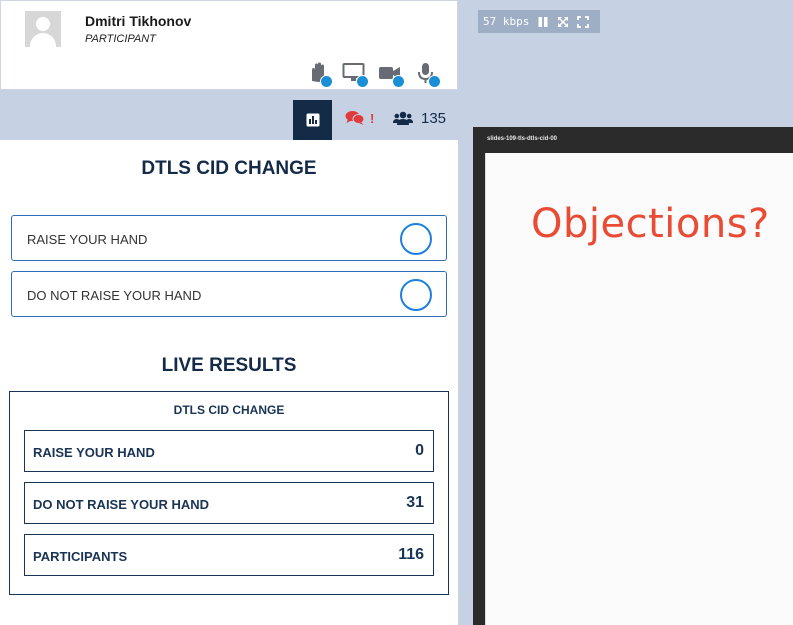  What do you see at coordinates (583, 21) in the screenshot?
I see `fullscreen-icon` at bounding box center [583, 21].